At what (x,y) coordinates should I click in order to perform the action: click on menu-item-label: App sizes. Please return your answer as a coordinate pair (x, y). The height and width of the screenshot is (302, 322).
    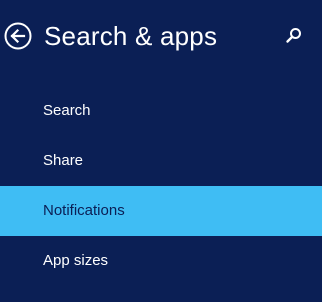
    Looking at the image, I should click on (76, 260).